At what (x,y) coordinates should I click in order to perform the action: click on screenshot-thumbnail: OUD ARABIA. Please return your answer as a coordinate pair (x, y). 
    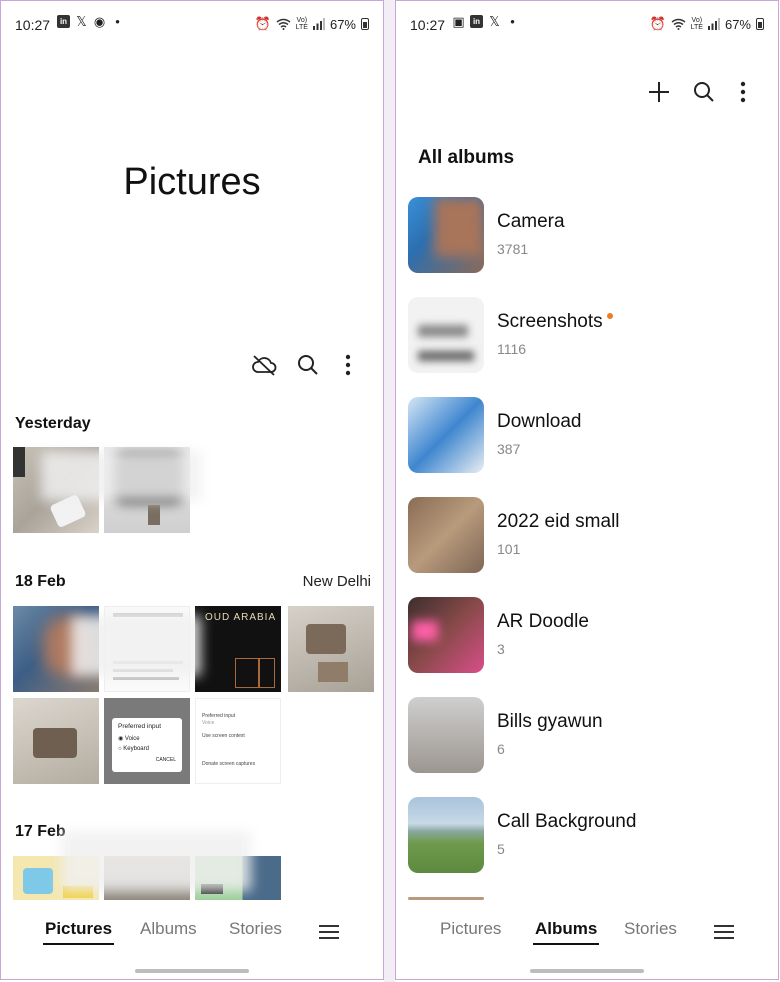
    Looking at the image, I should click on (238, 649).